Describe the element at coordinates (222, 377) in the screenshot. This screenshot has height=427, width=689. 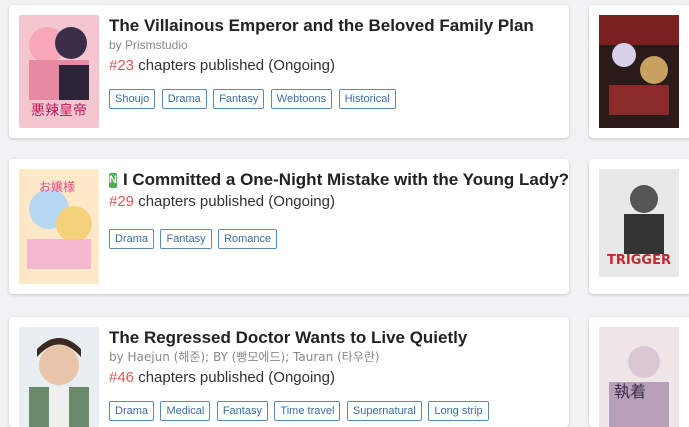
I see `chapter-status: #46 chapters published (Ongoing)` at that location.